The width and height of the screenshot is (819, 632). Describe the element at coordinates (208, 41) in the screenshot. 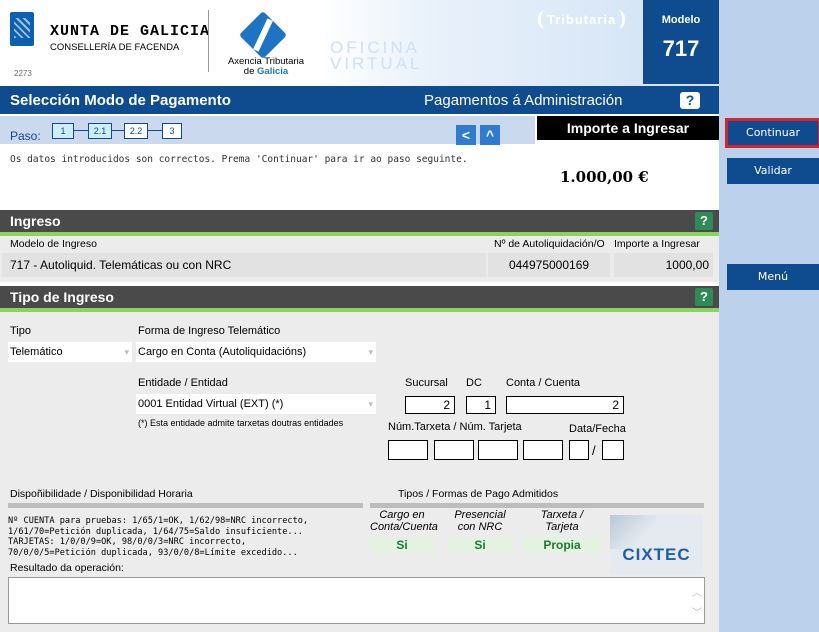

I see `header-divider` at that location.